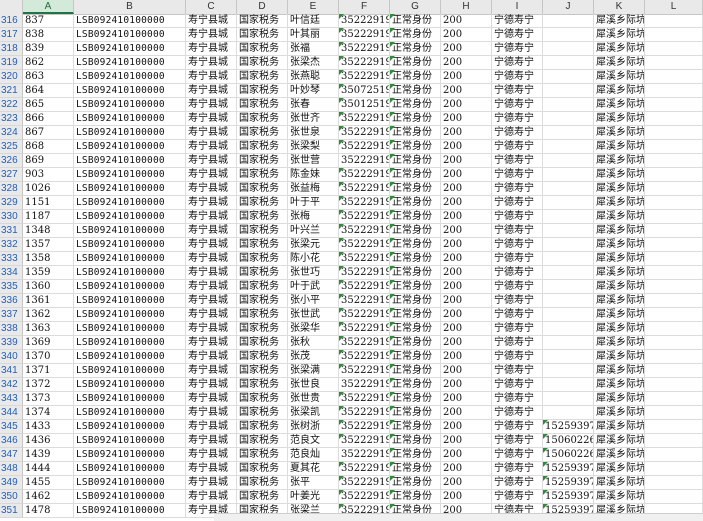  Describe the element at coordinates (11, 203) in the screenshot. I see `row-number: 329` at that location.